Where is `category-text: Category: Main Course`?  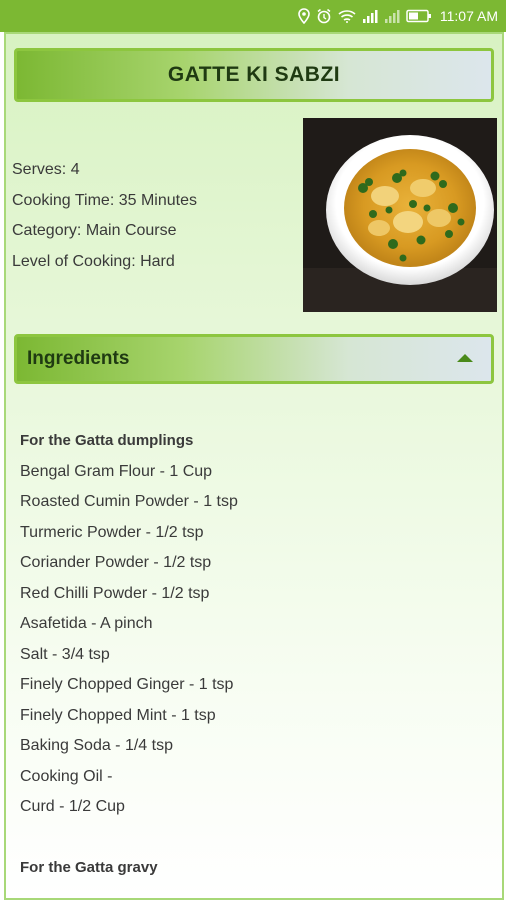 category-text: Category: Main Course is located at coordinates (94, 230).